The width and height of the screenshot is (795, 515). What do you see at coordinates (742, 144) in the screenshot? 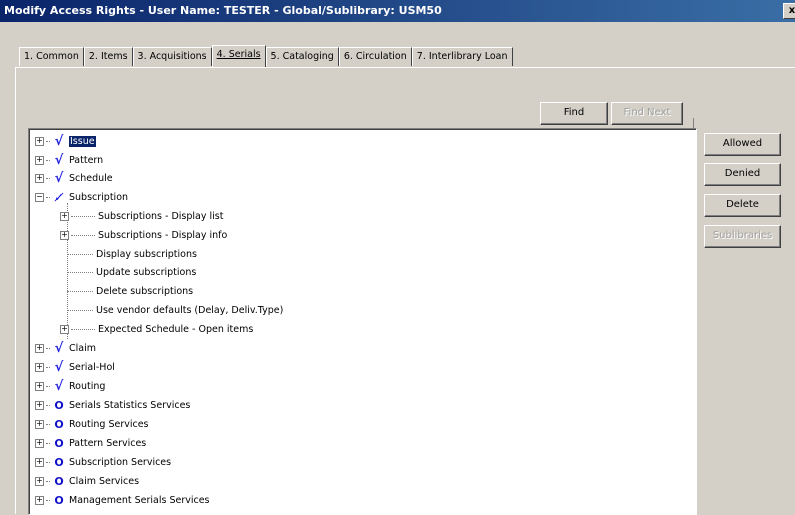
I see `allowed-button: Allowed` at bounding box center [742, 144].